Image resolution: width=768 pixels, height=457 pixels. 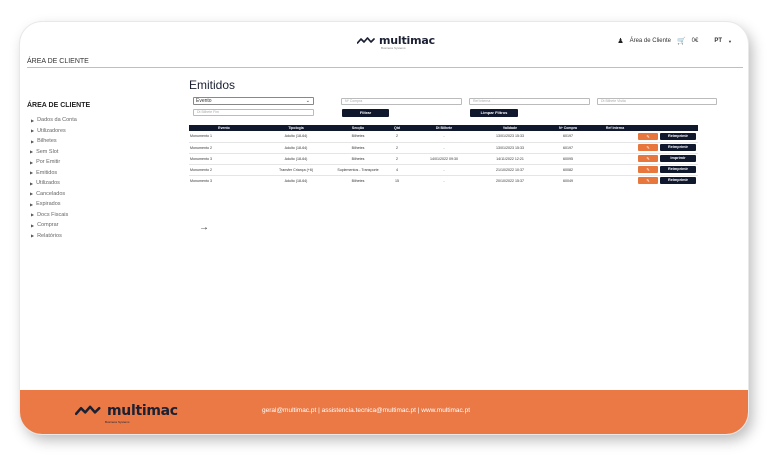 I want to click on cell-compra: 60082, so click(x=568, y=169).